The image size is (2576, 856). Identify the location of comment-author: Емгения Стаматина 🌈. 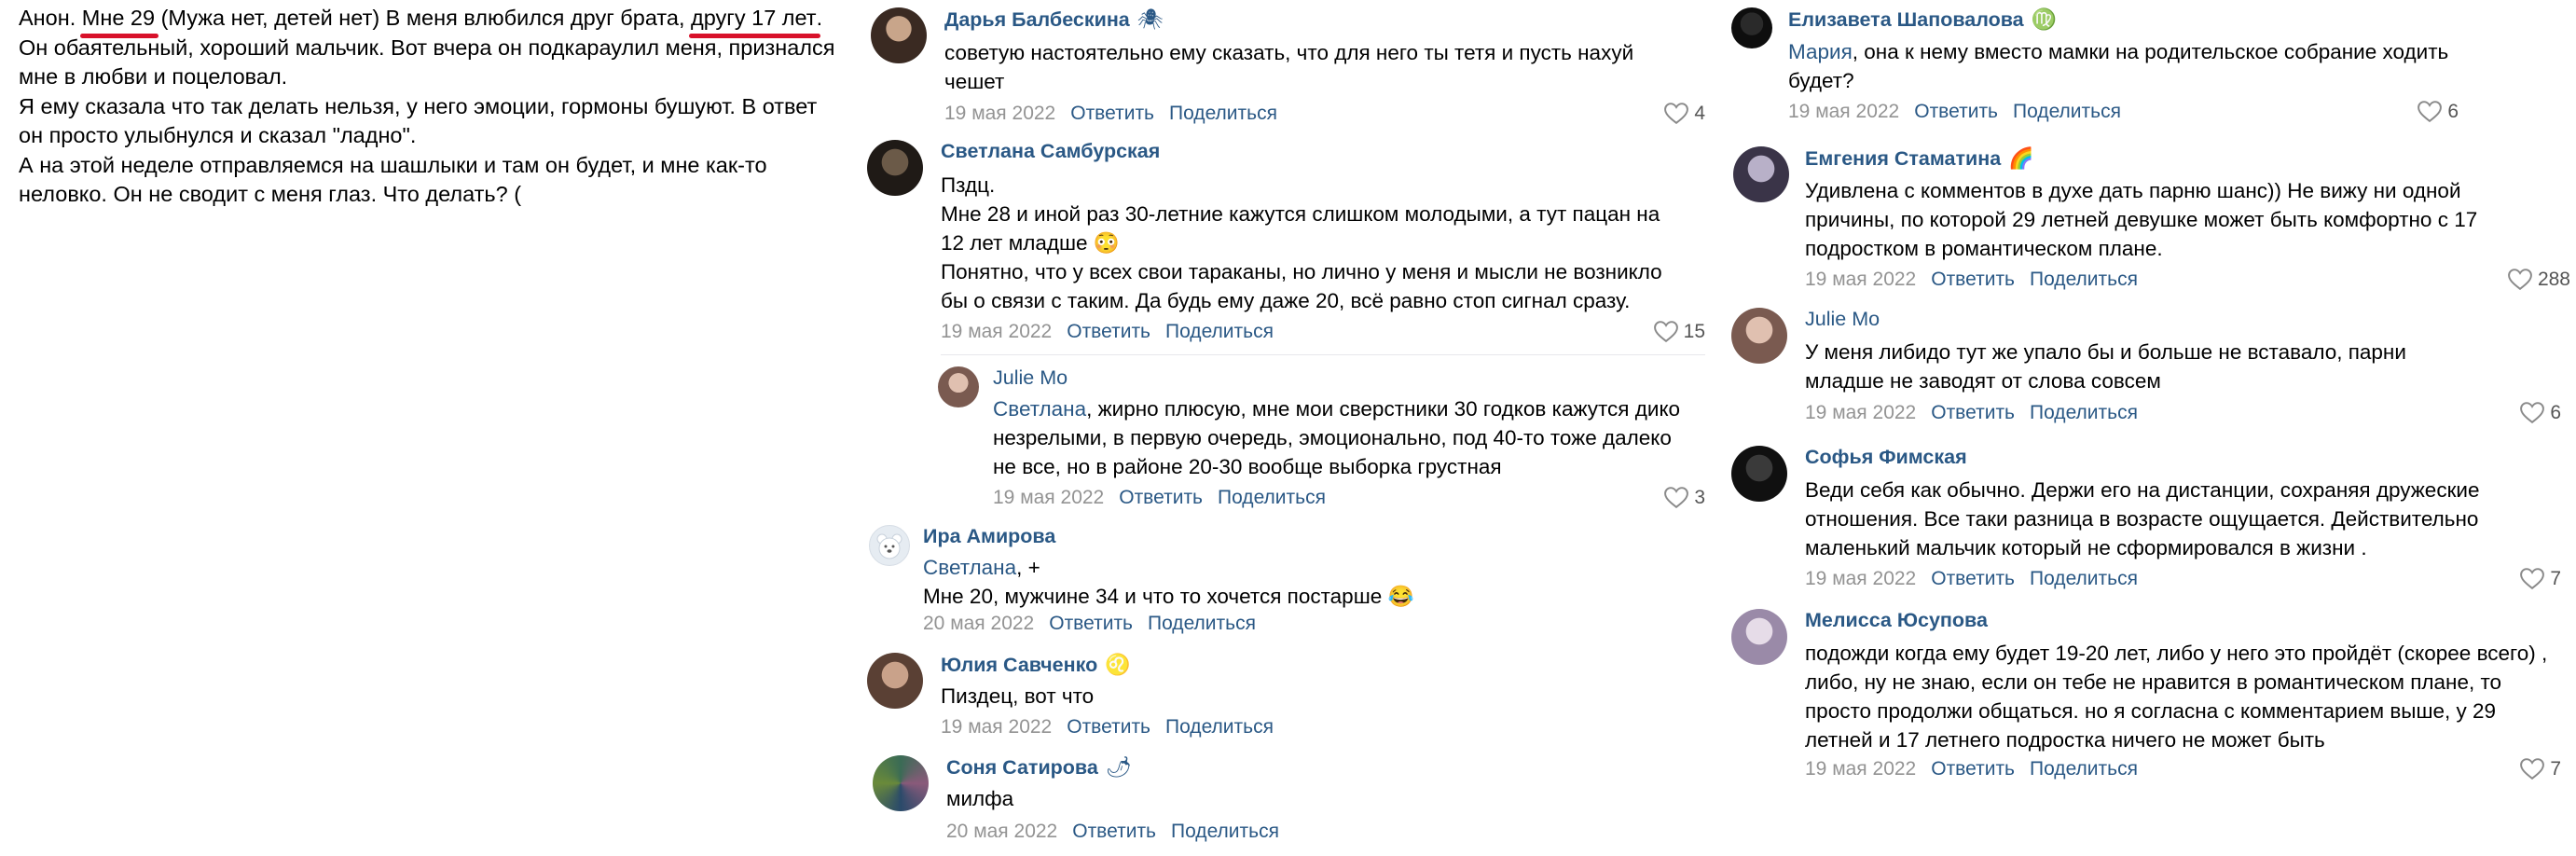
(1919, 158).